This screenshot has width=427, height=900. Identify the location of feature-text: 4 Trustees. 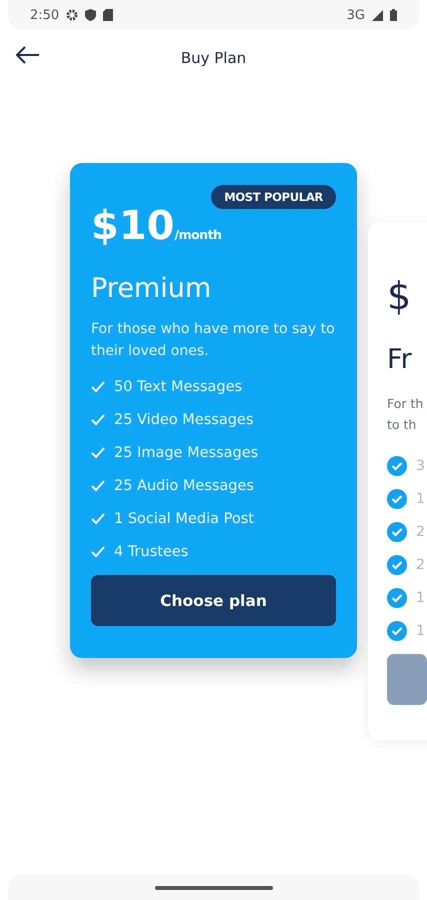
(151, 552).